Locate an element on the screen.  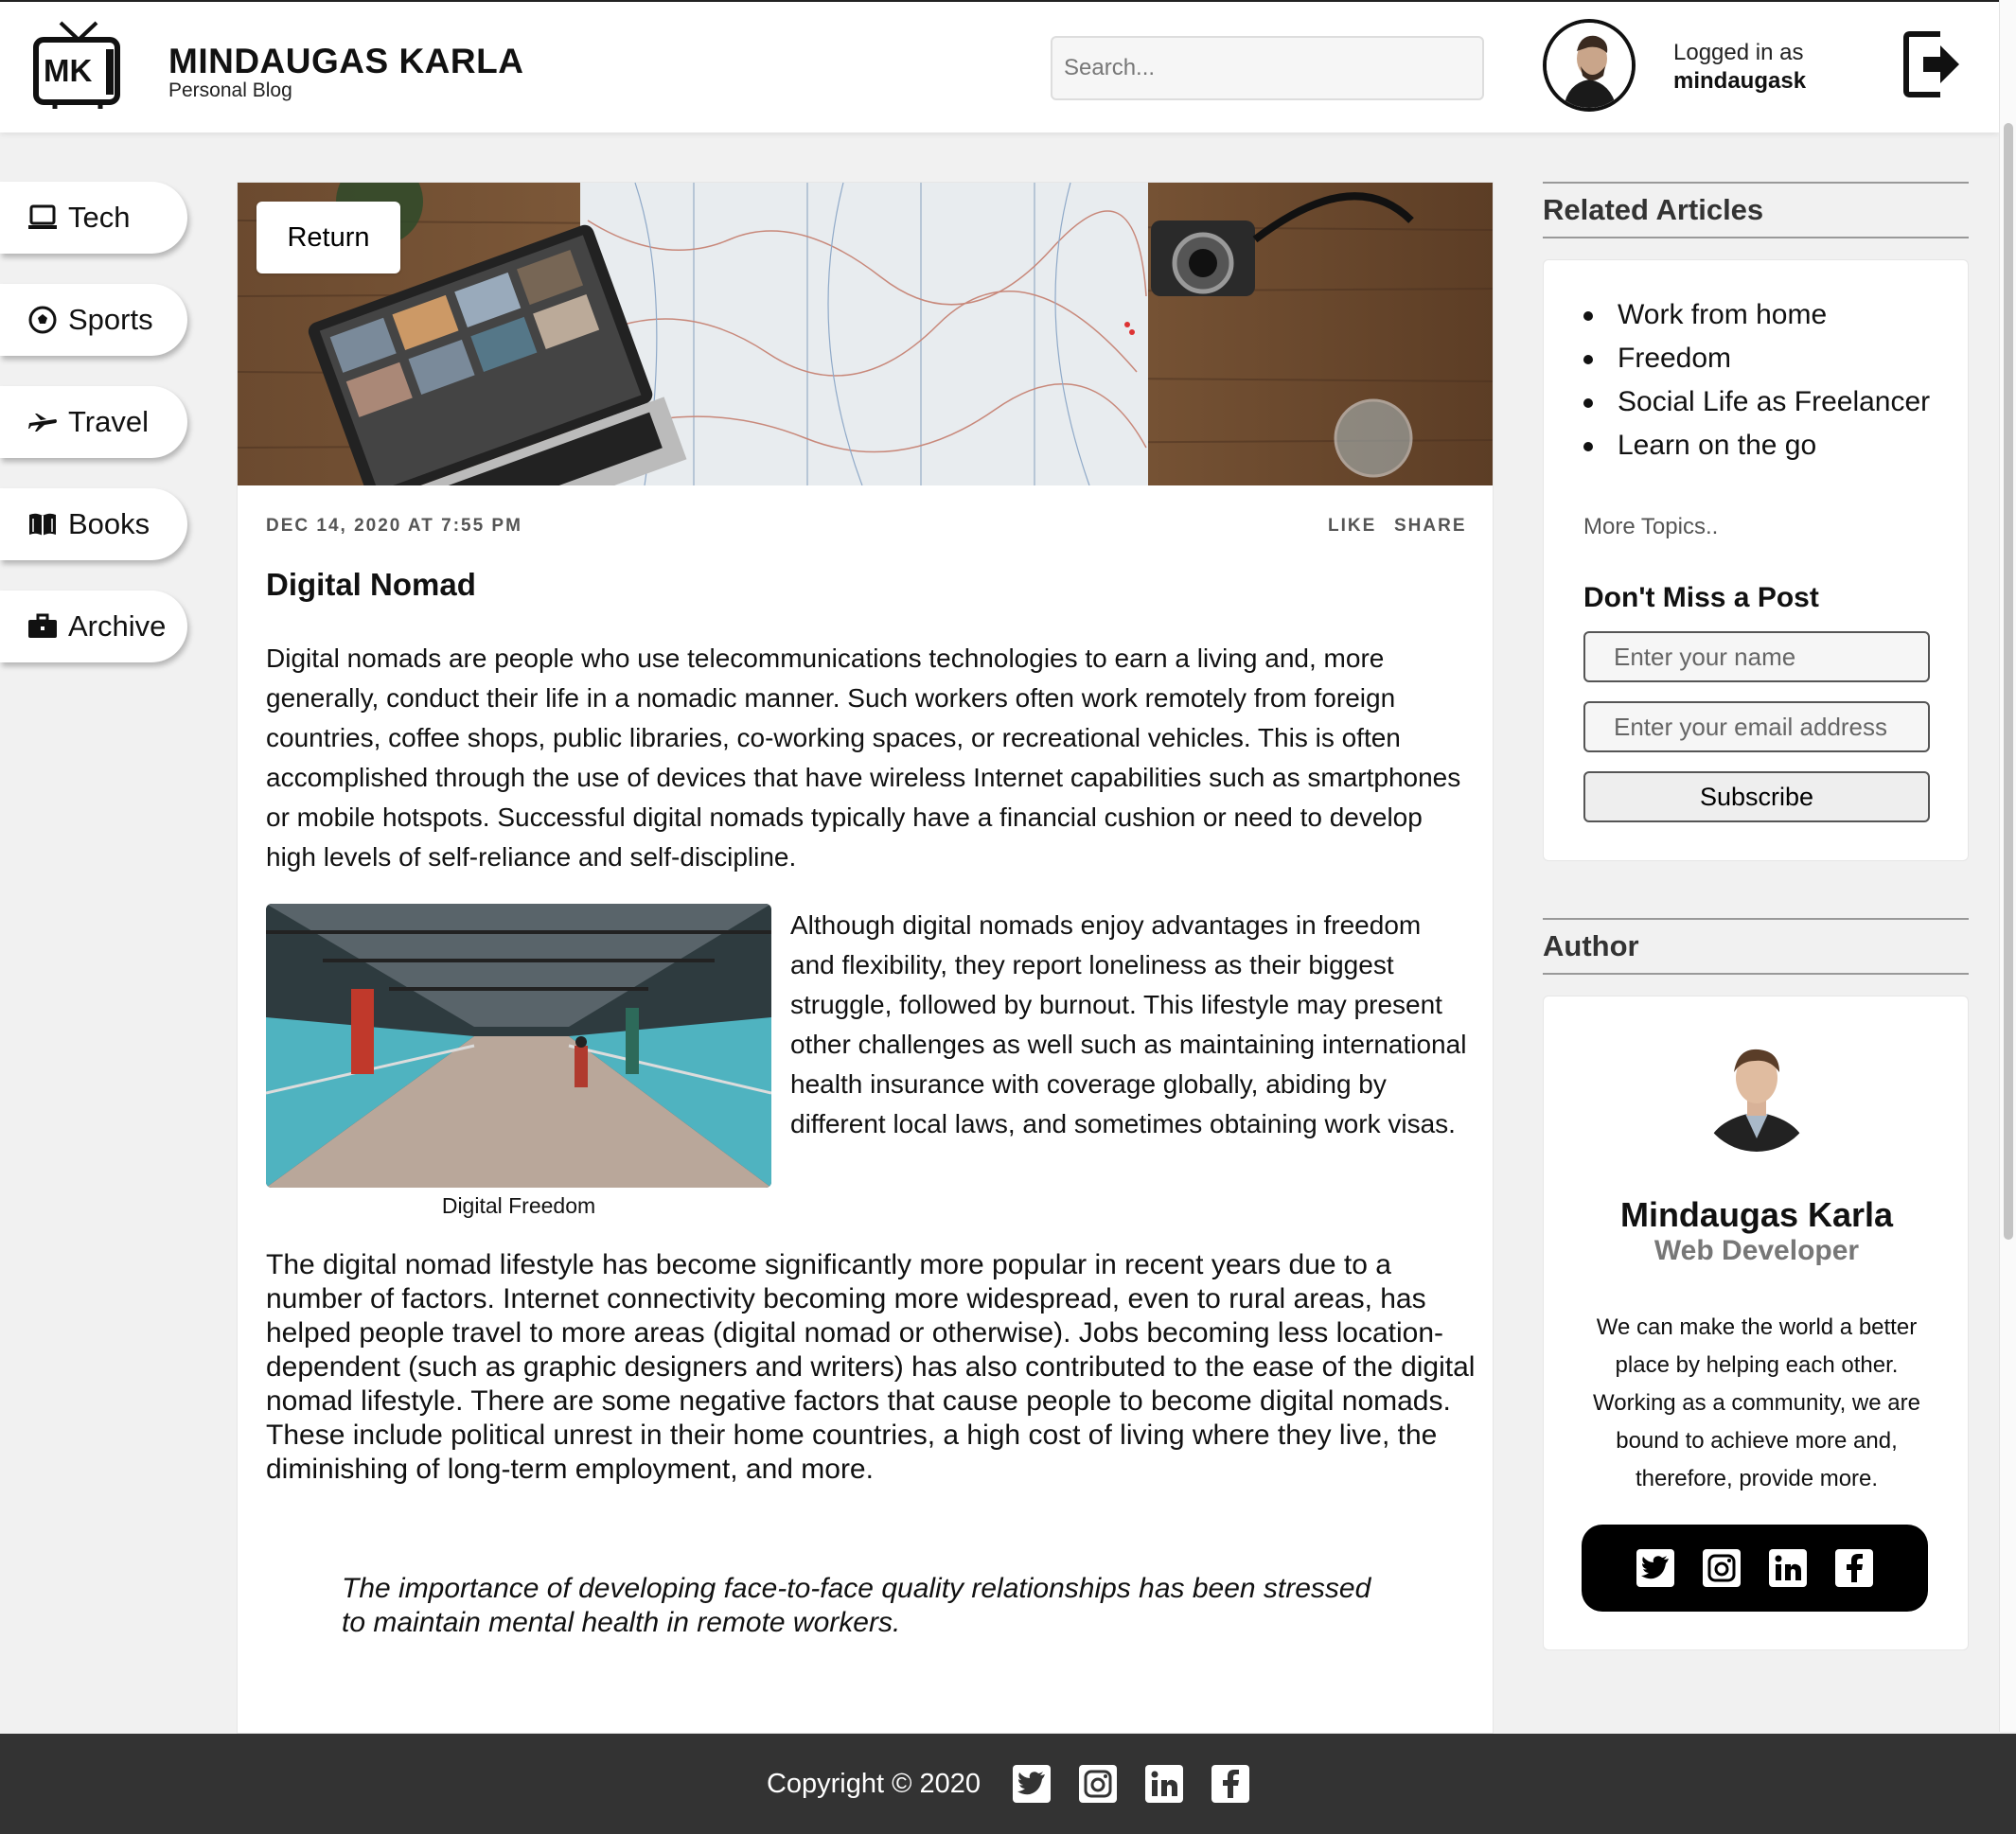
nav-books: Books is located at coordinates (93, 524).